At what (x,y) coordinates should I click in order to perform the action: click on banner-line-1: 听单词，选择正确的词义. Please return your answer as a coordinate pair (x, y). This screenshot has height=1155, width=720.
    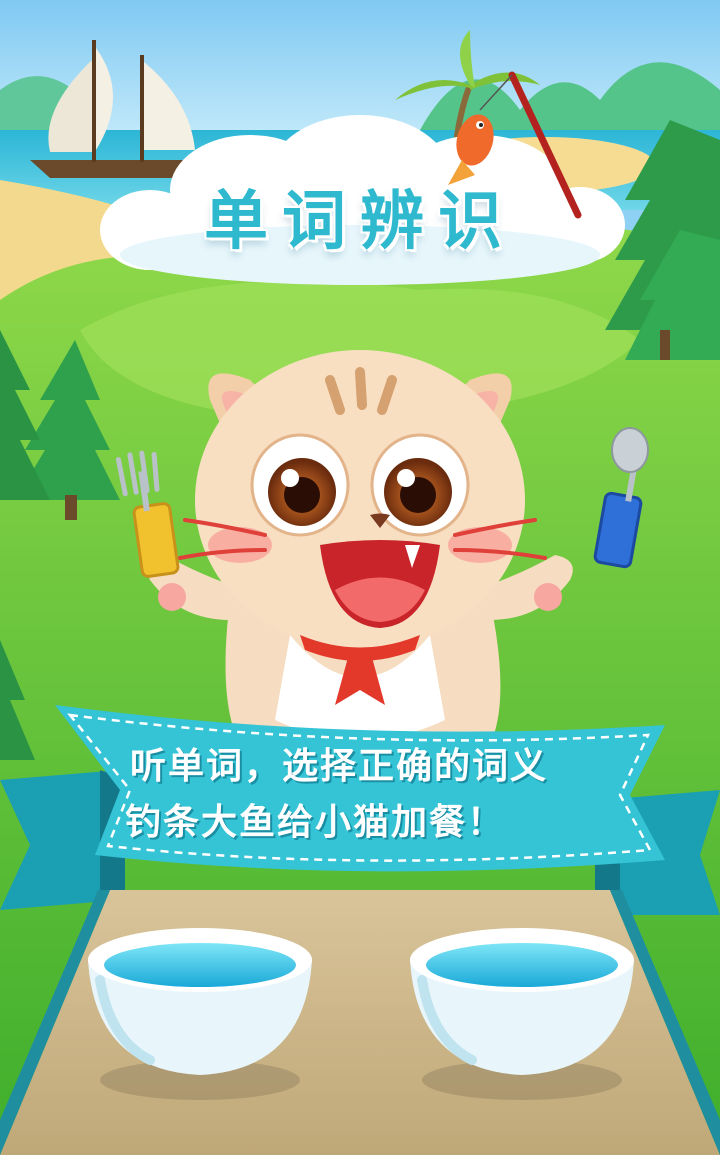
    Looking at the image, I should click on (339, 766).